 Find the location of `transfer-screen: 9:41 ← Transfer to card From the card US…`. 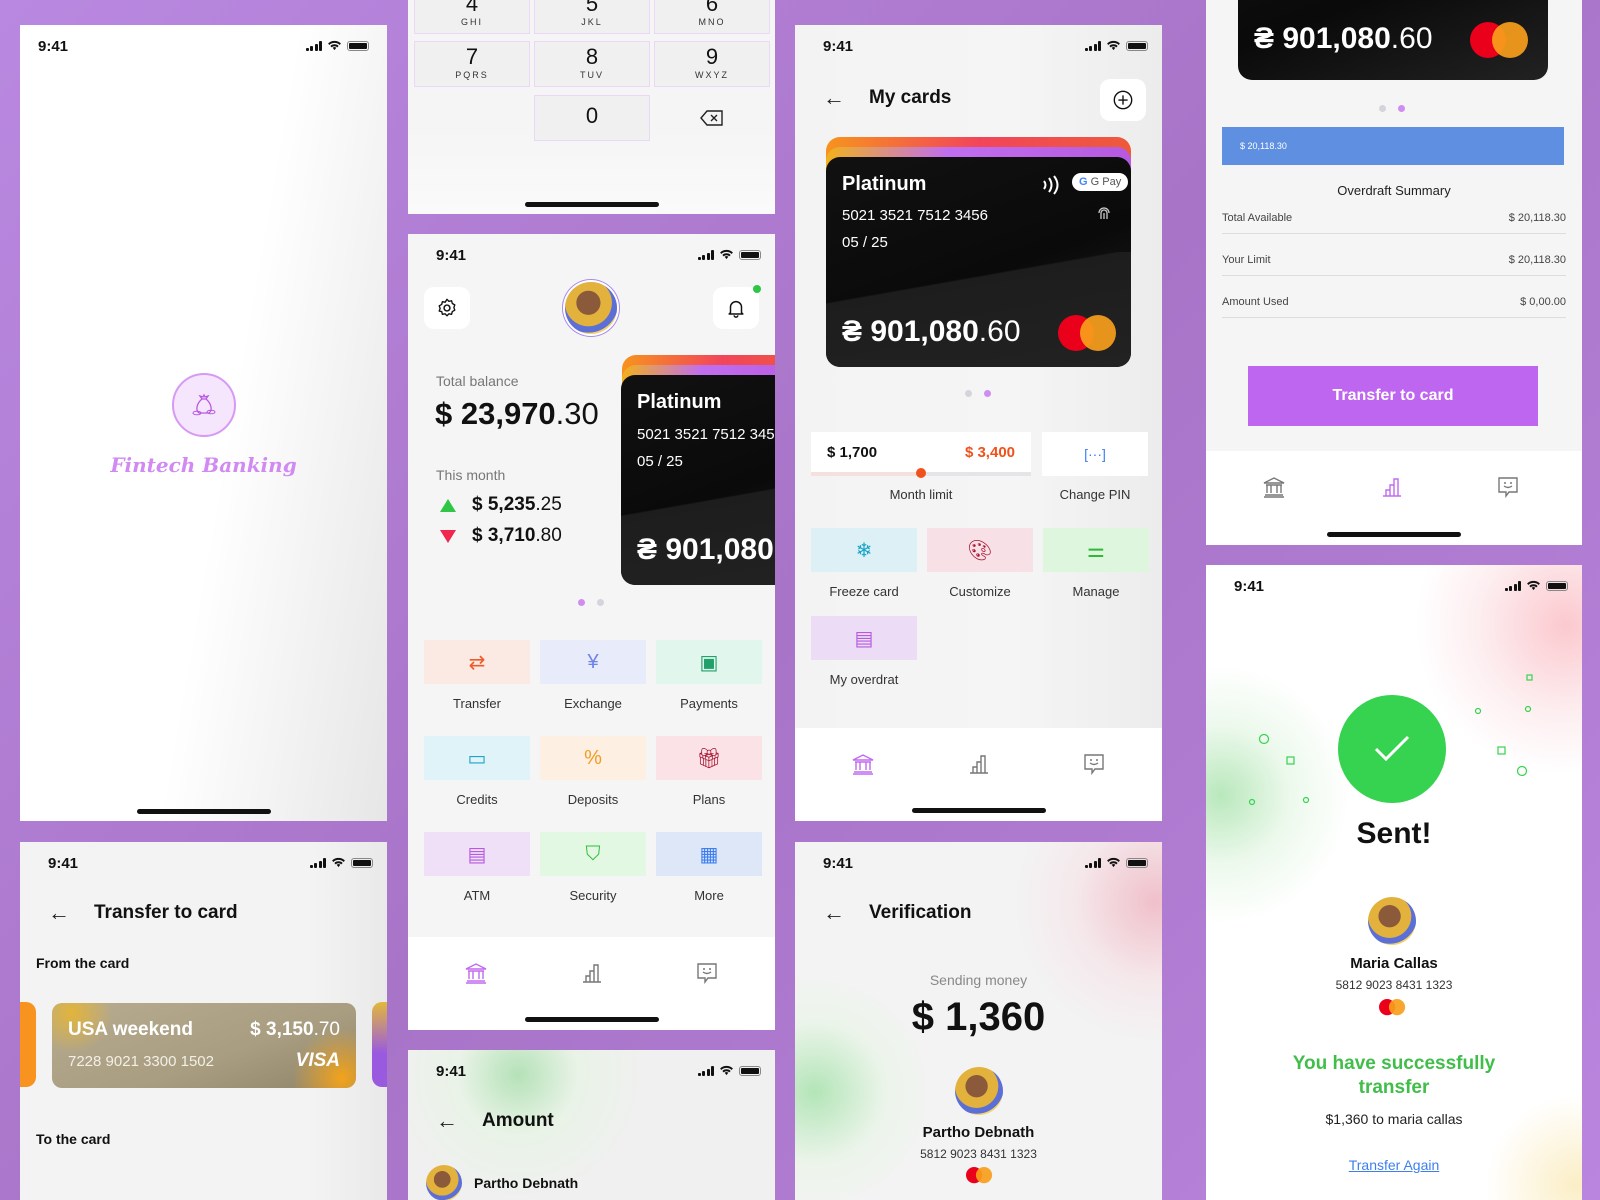

transfer-screen: 9:41 ← Transfer to card From the card US… is located at coordinates (203, 1021).